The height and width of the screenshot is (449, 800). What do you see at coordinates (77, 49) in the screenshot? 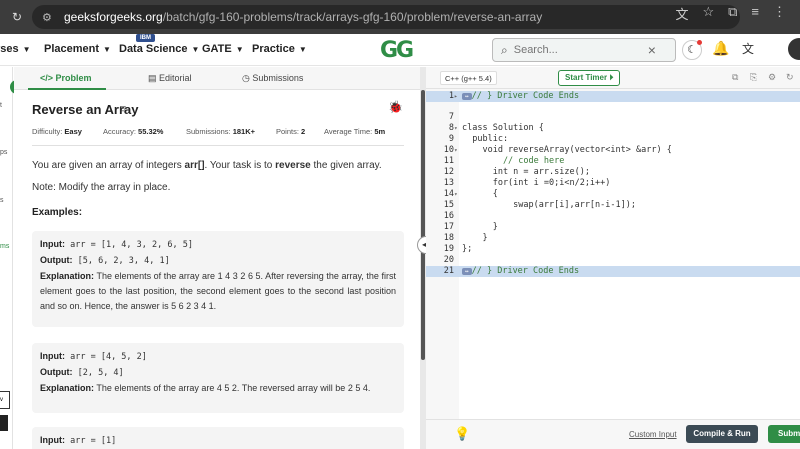
I see `nav-placement: Placement ▼` at bounding box center [77, 49].